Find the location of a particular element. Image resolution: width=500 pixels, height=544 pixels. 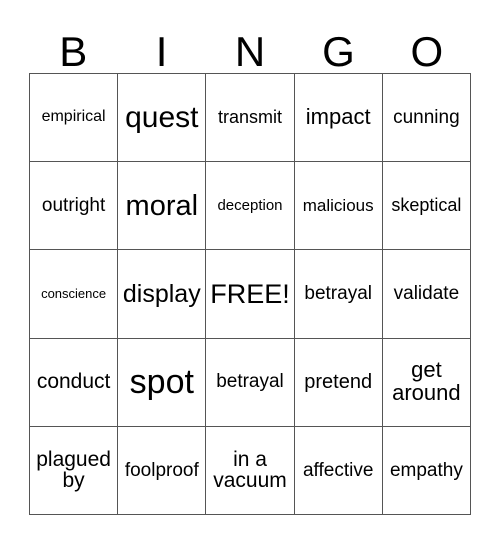

bingo-cell: empirical is located at coordinates (74, 118).